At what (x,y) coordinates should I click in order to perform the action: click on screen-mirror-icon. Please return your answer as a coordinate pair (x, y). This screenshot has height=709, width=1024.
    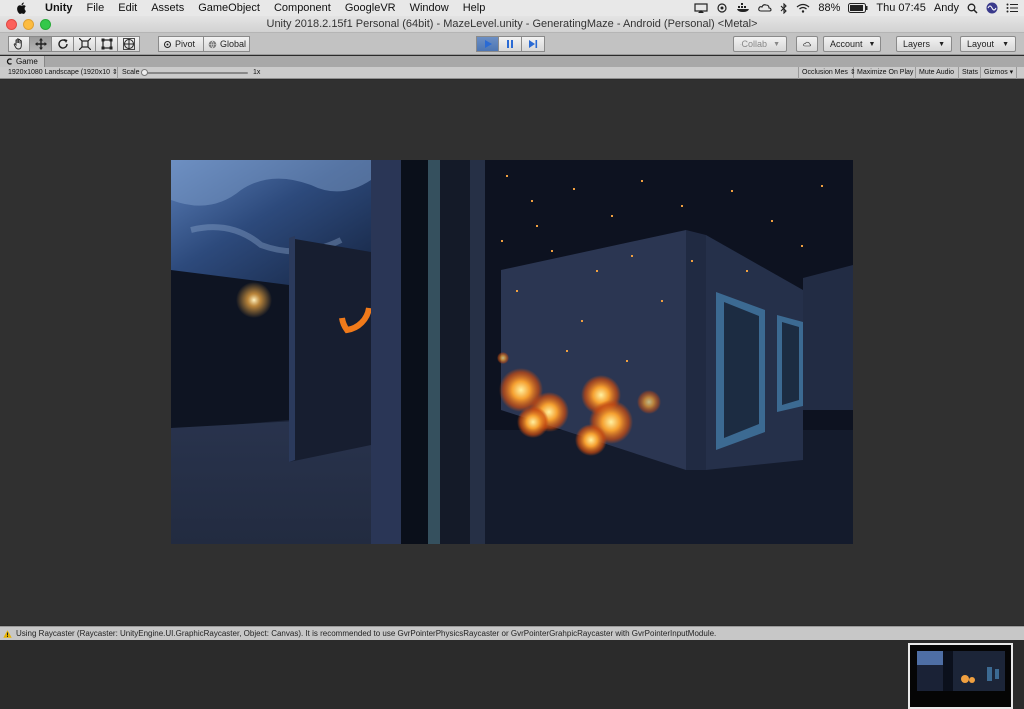
    Looking at the image, I should click on (701, 8).